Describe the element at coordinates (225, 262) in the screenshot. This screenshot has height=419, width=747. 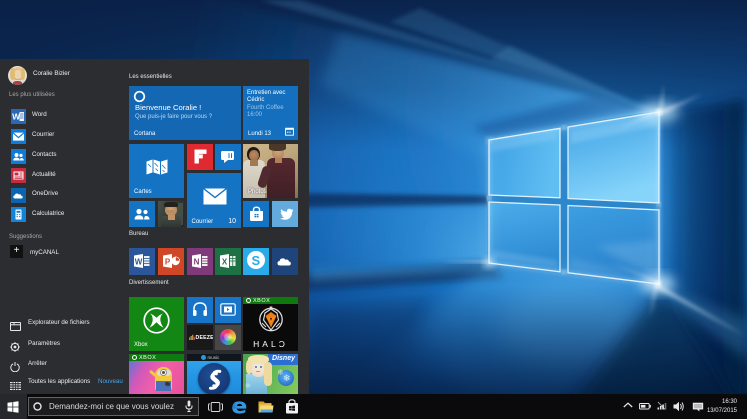
I see `svg-text: X` at that location.